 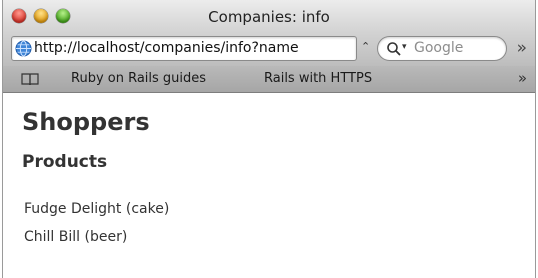 I want to click on bookmark-rails-with-https: Rails with HTTPS, so click(x=318, y=78).